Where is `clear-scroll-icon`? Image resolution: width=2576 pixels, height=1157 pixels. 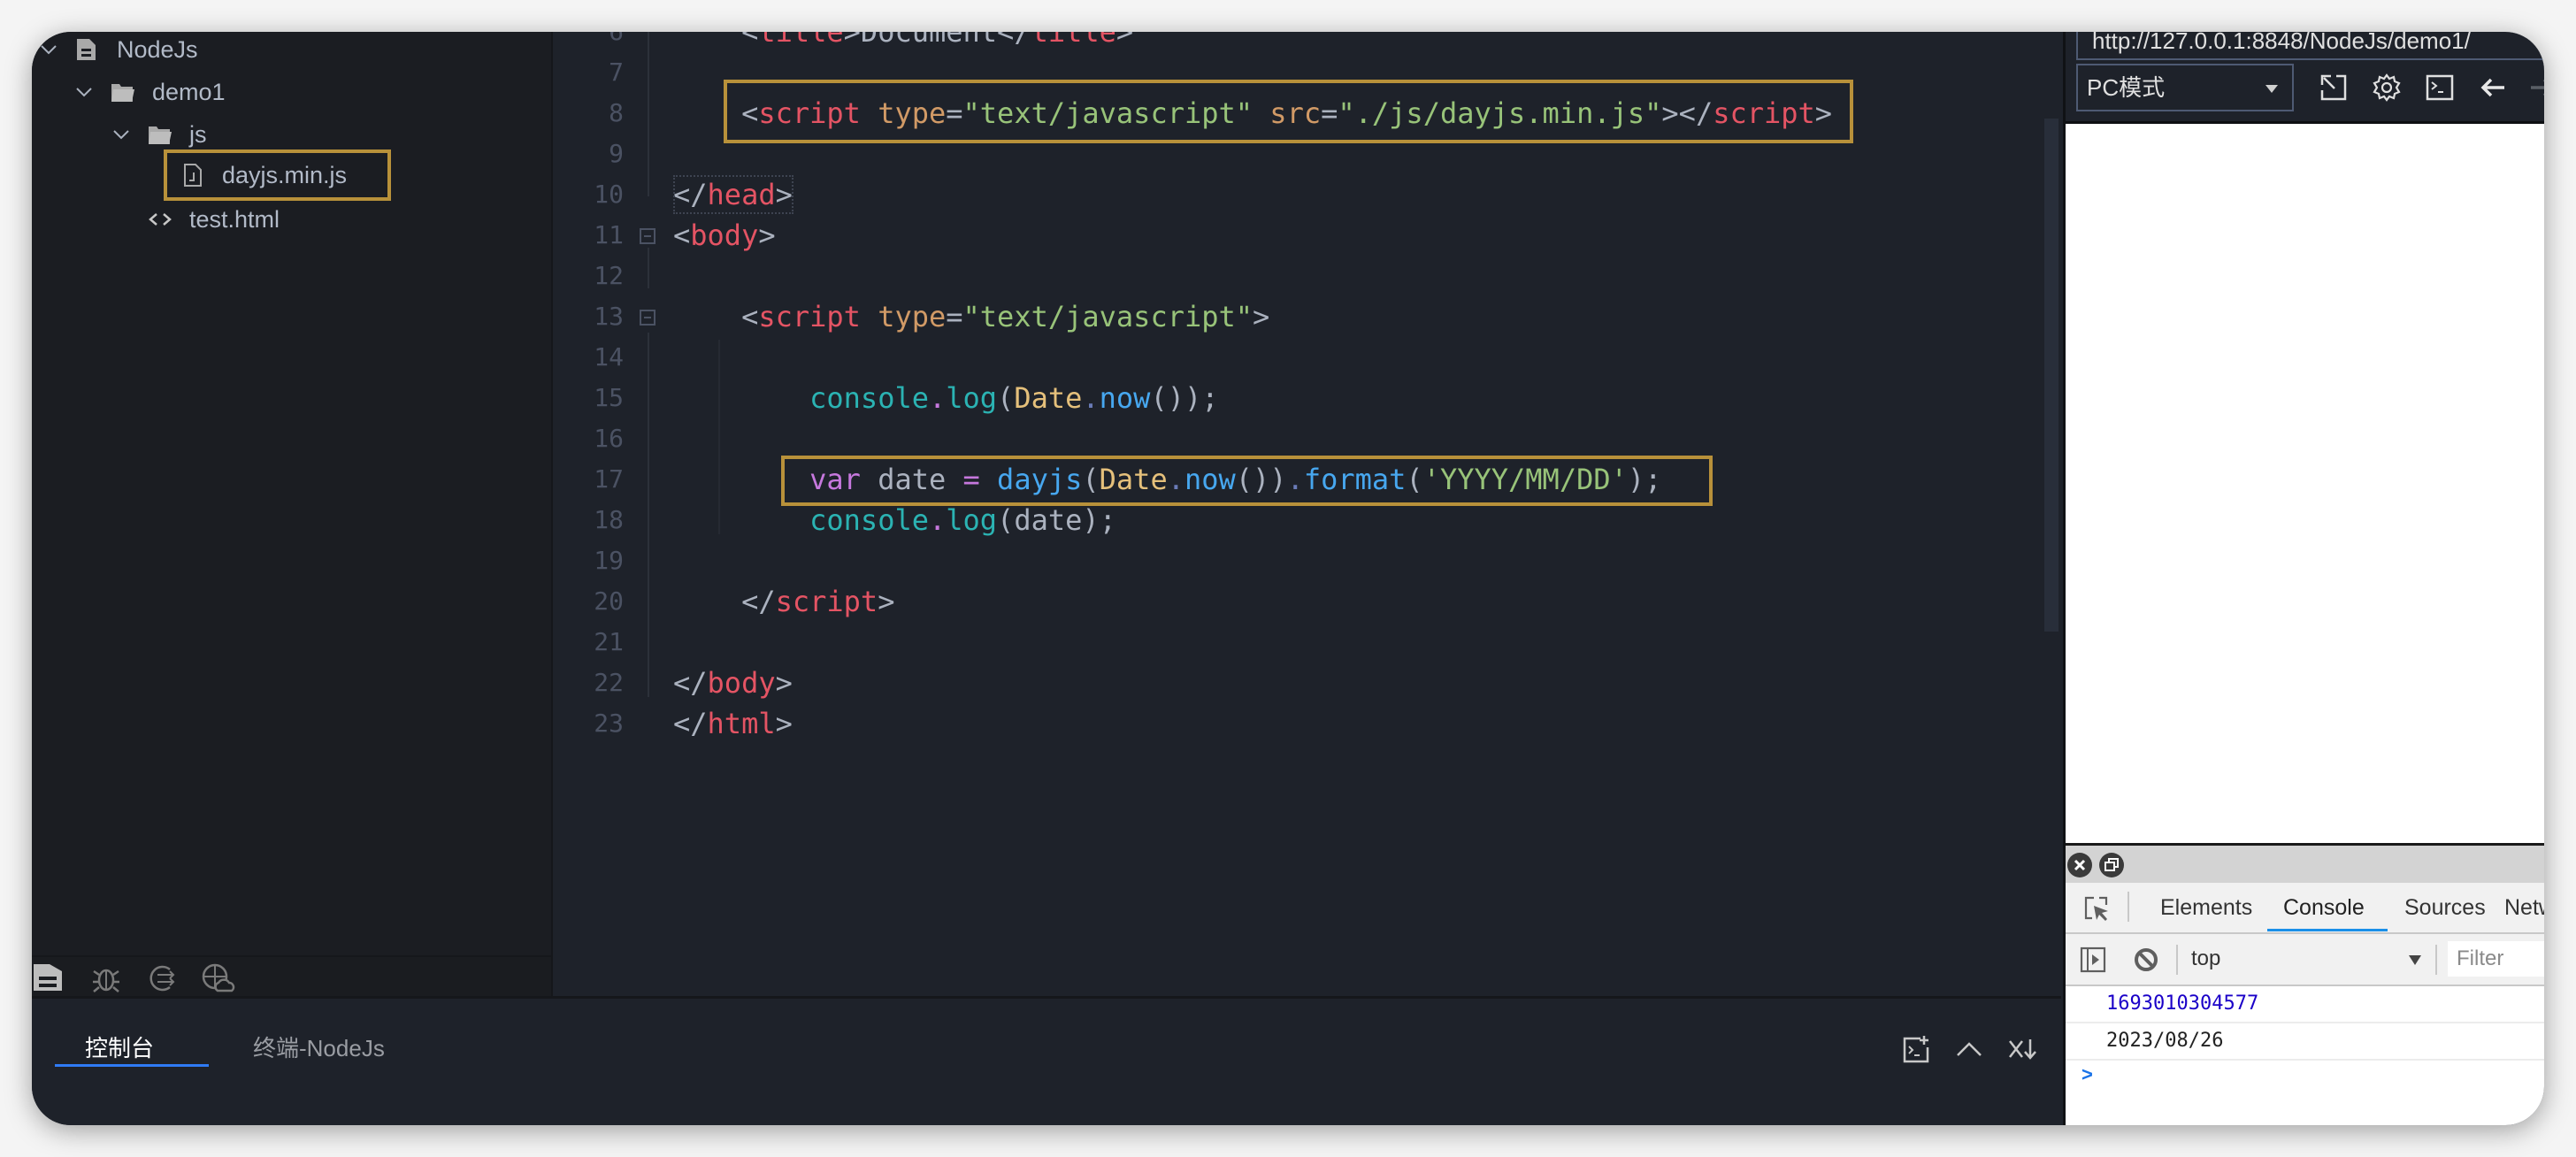 clear-scroll-icon is located at coordinates (2022, 1049).